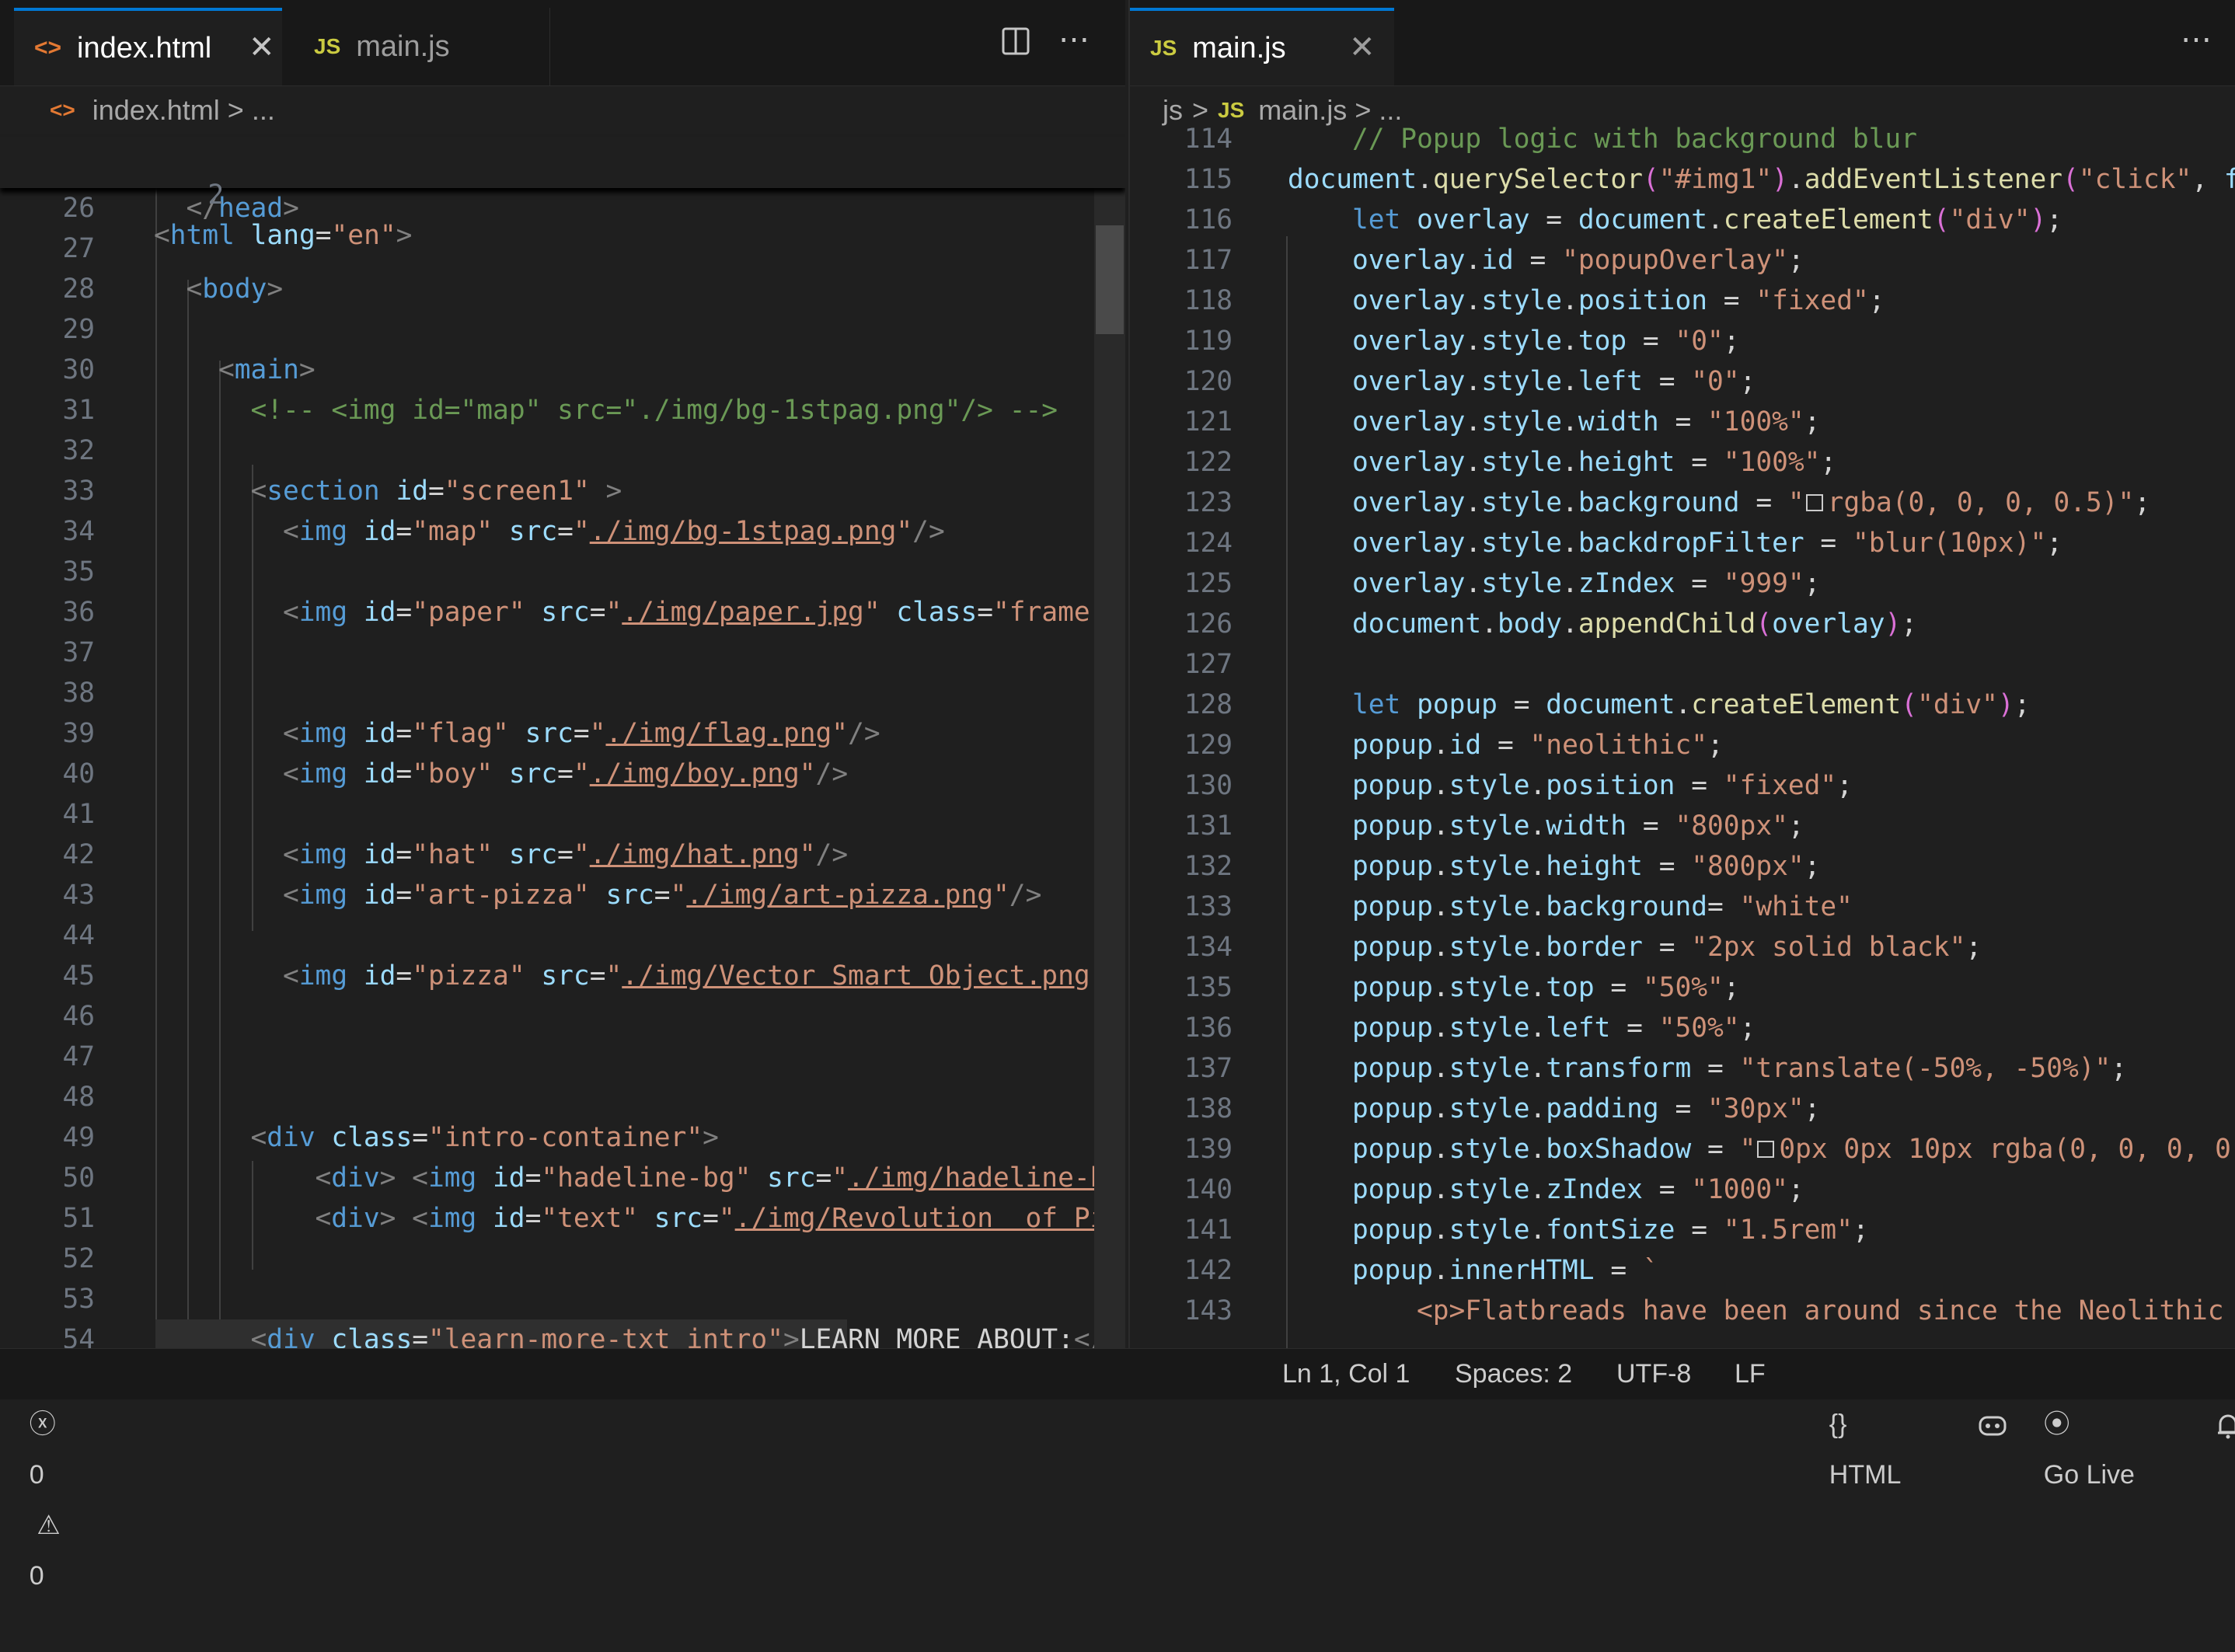  I want to click on line-code: <main>, so click(267, 369).